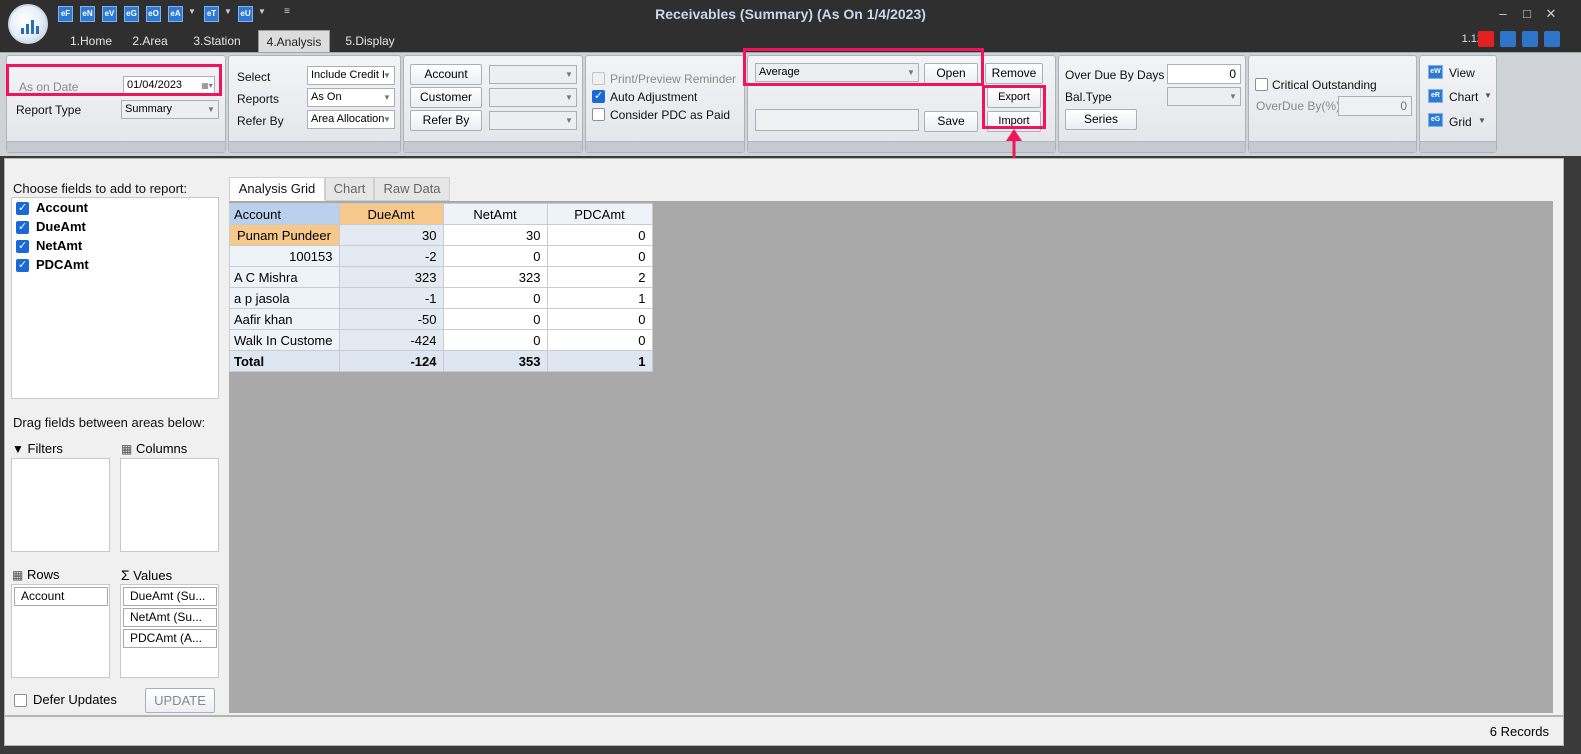  Describe the element at coordinates (1552, 39) in the screenshot. I see `info-icon` at that location.